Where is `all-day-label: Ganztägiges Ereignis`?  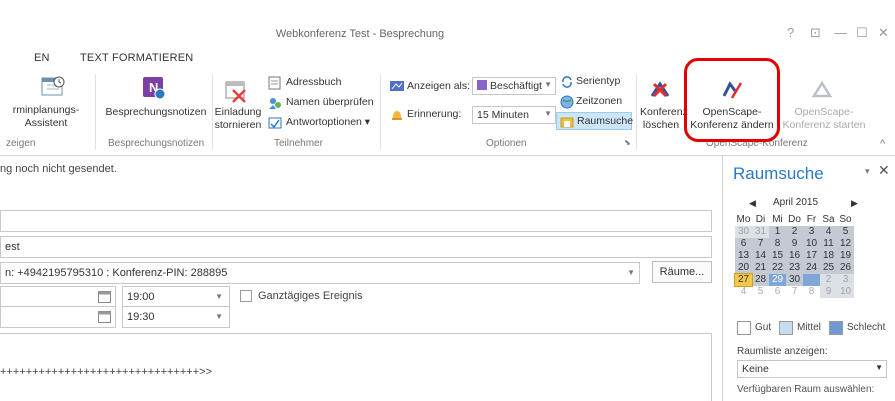 all-day-label: Ganztägiges Ereignis is located at coordinates (310, 296).